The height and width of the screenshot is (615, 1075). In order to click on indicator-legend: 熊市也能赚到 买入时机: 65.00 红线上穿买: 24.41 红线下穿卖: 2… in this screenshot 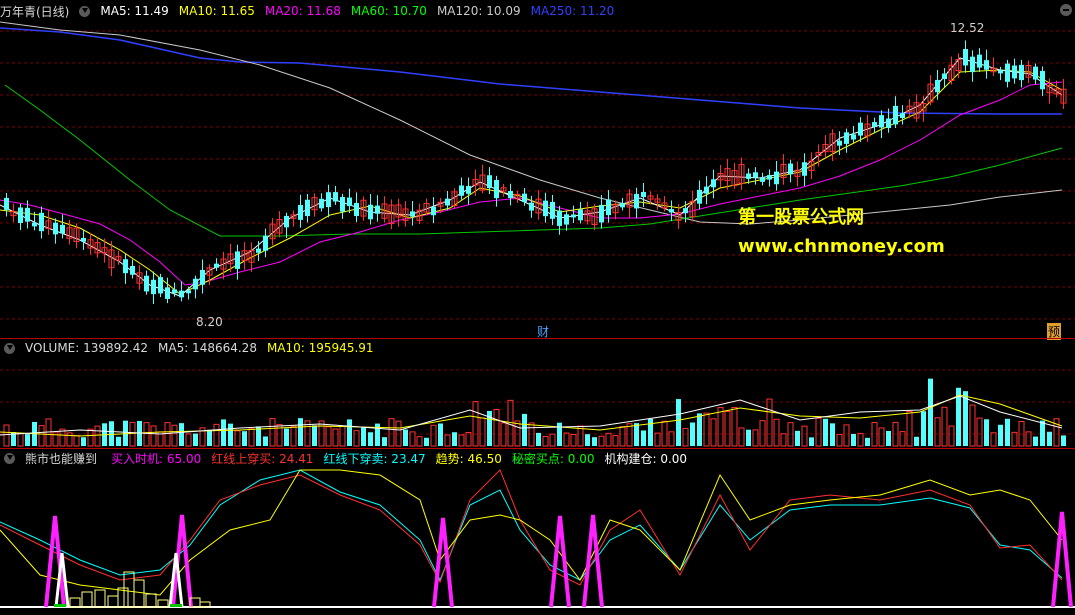, I will do `click(348, 458)`.